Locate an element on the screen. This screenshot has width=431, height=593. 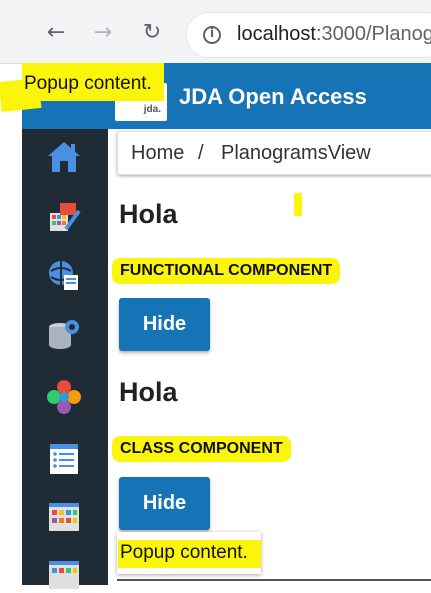
home-icon is located at coordinates (64, 157).